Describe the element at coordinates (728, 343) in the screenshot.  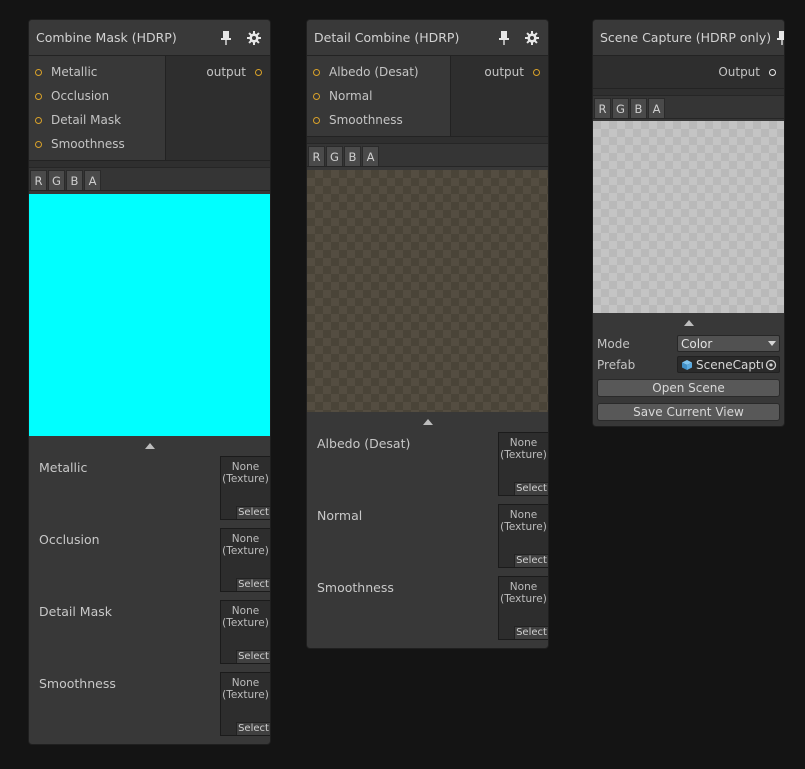
I see `mode-dropdown: Color` at that location.